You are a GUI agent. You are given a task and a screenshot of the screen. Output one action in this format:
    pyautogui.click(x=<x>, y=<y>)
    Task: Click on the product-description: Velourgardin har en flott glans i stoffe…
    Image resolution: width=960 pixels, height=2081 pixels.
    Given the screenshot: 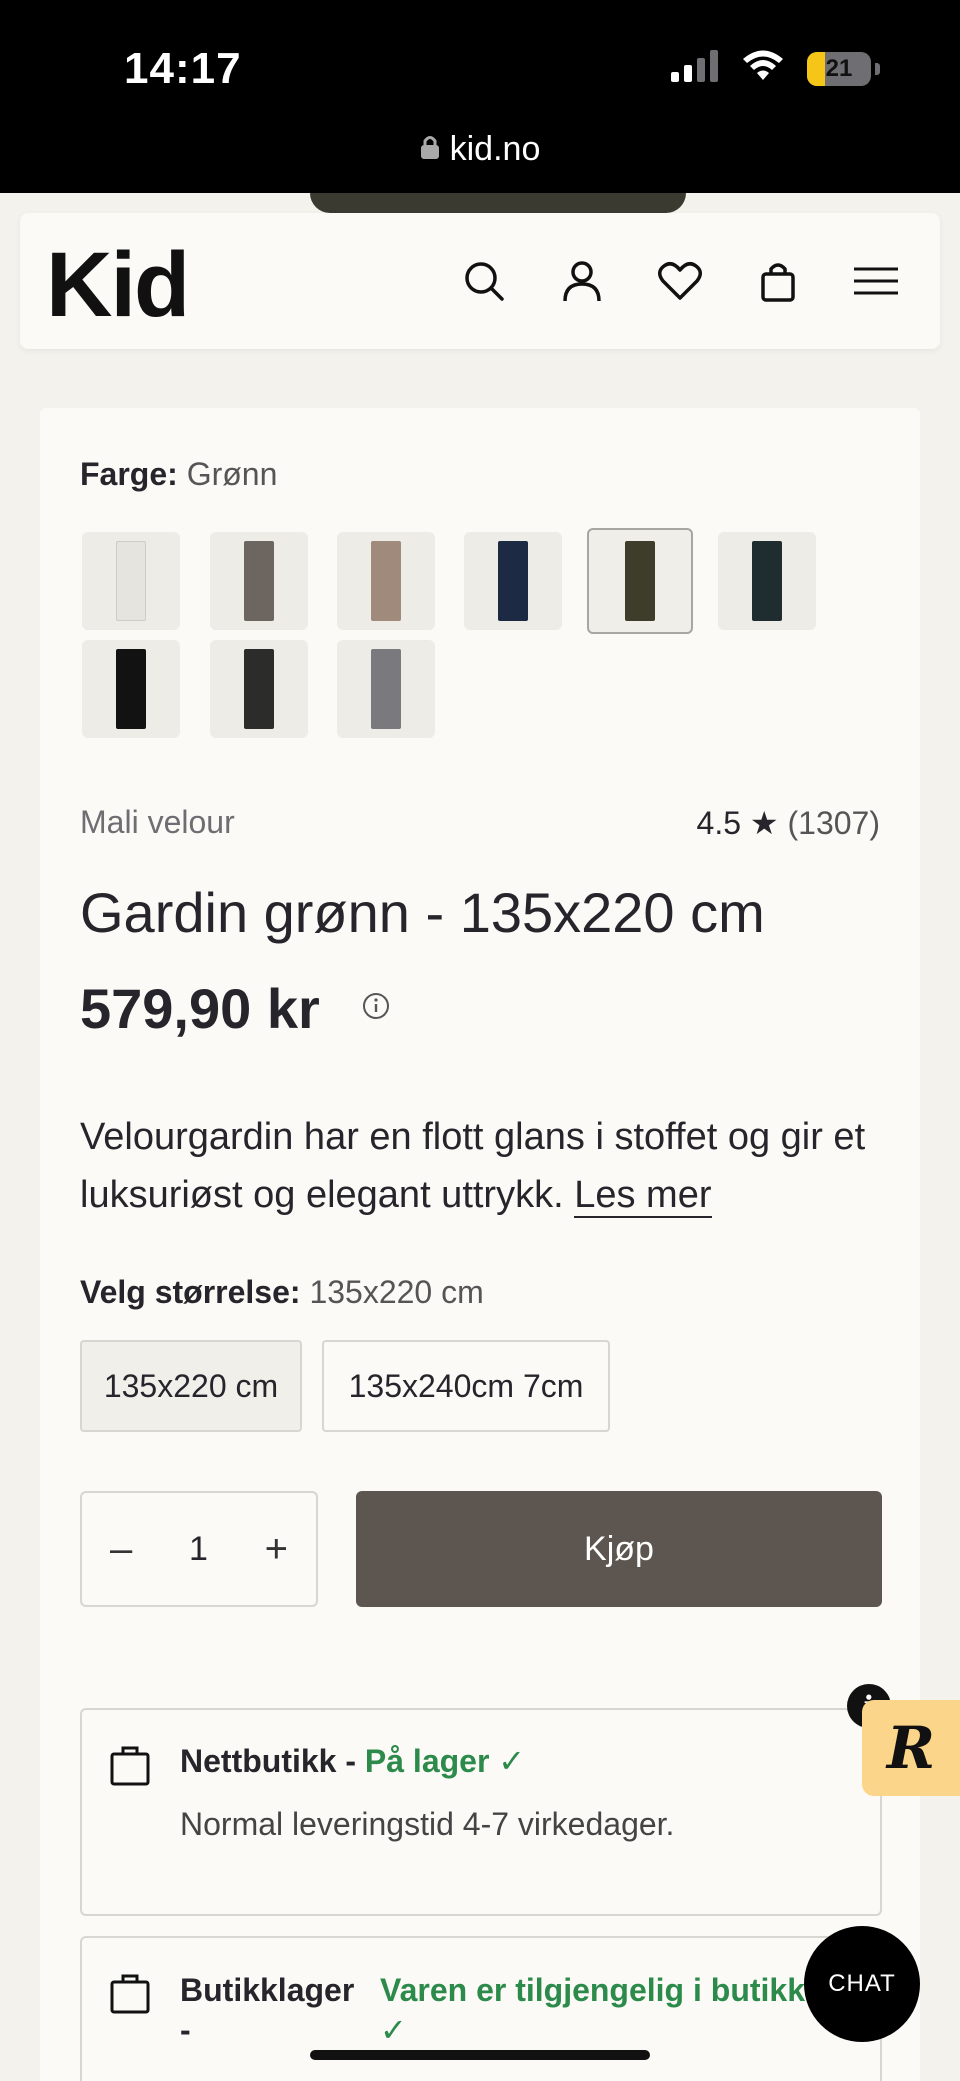 What is the action you would take?
    pyautogui.click(x=490, y=1166)
    